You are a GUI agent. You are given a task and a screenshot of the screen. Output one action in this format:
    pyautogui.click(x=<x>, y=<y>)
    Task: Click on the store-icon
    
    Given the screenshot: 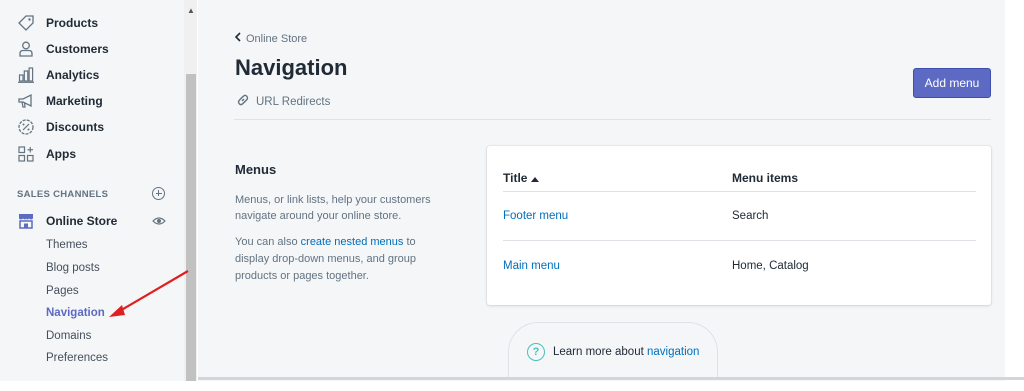 What is the action you would take?
    pyautogui.click(x=26, y=221)
    